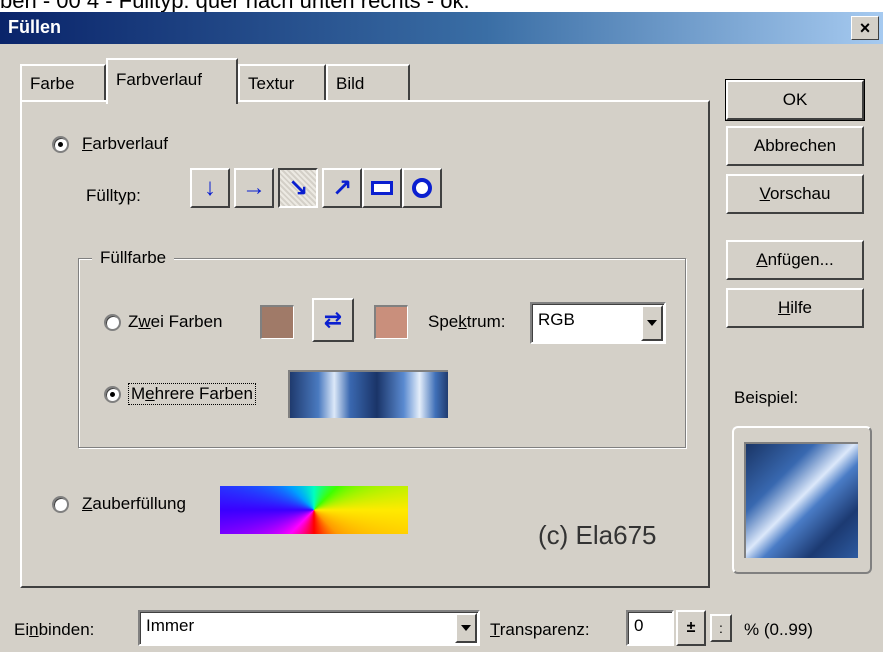  What do you see at coordinates (639, 625) in the screenshot?
I see `transparency-value: 0` at bounding box center [639, 625].